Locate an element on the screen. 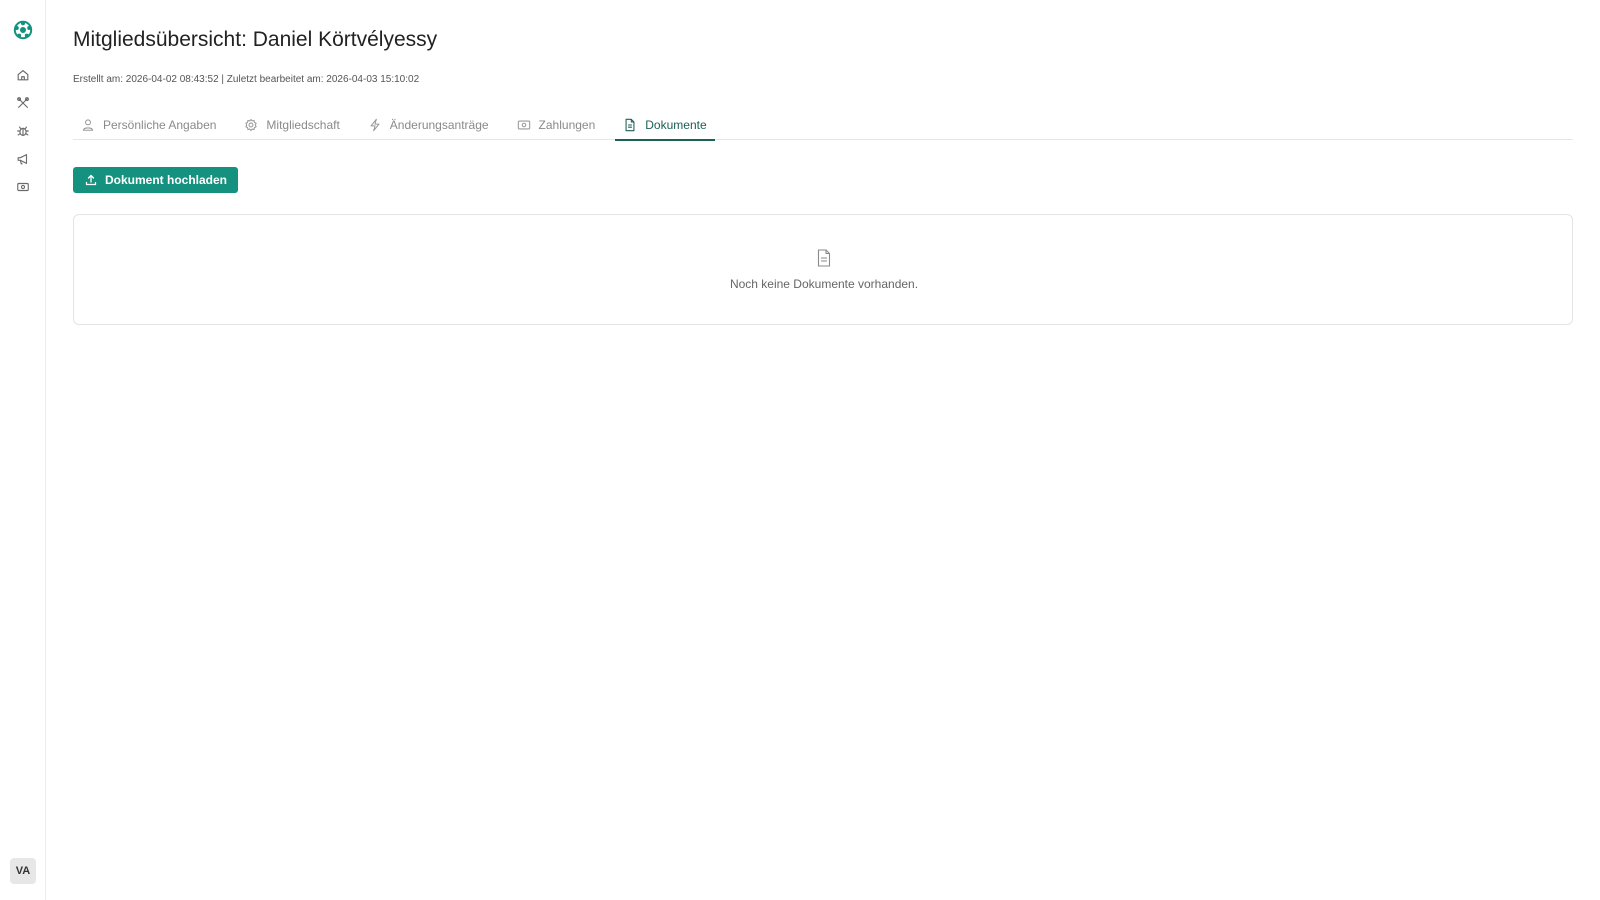 This screenshot has height=900, width=1600. gear-icon is located at coordinates (251, 125).